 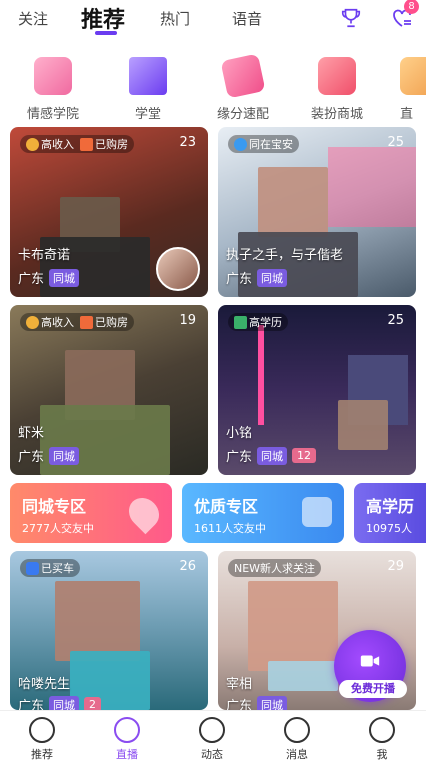 I want to click on user-card: 已买车 26 哈喽先生 广东 同城 2, so click(x=109, y=630).